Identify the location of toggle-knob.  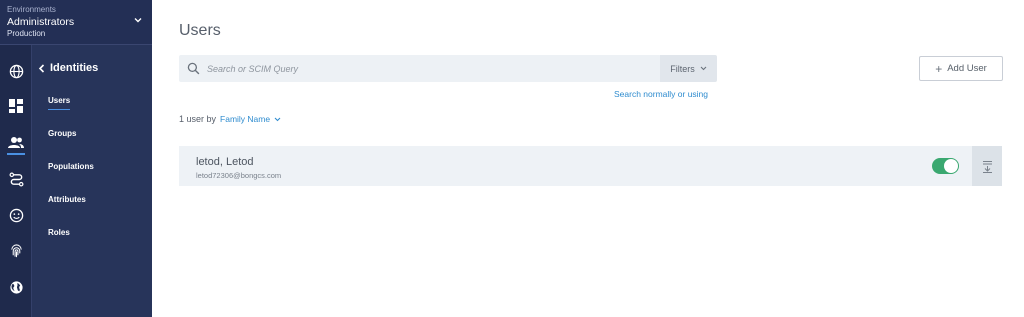
(951, 166).